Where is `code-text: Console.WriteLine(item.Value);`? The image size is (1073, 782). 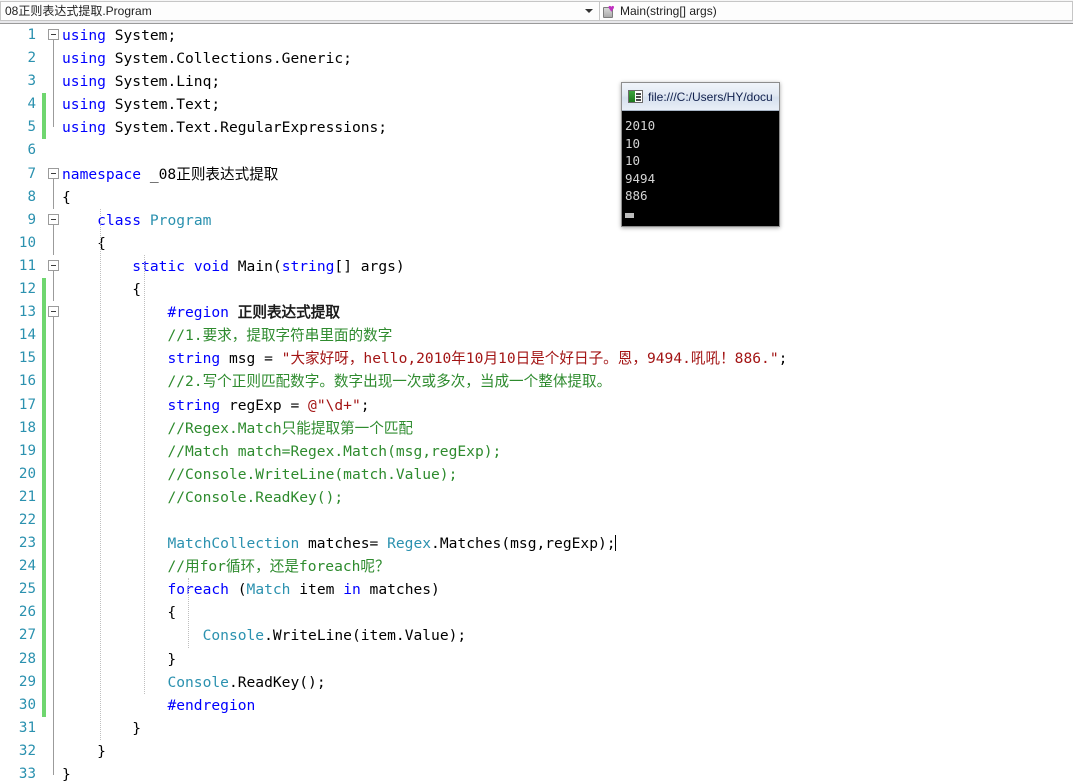 code-text: Console.WriteLine(item.Value); is located at coordinates (567, 635).